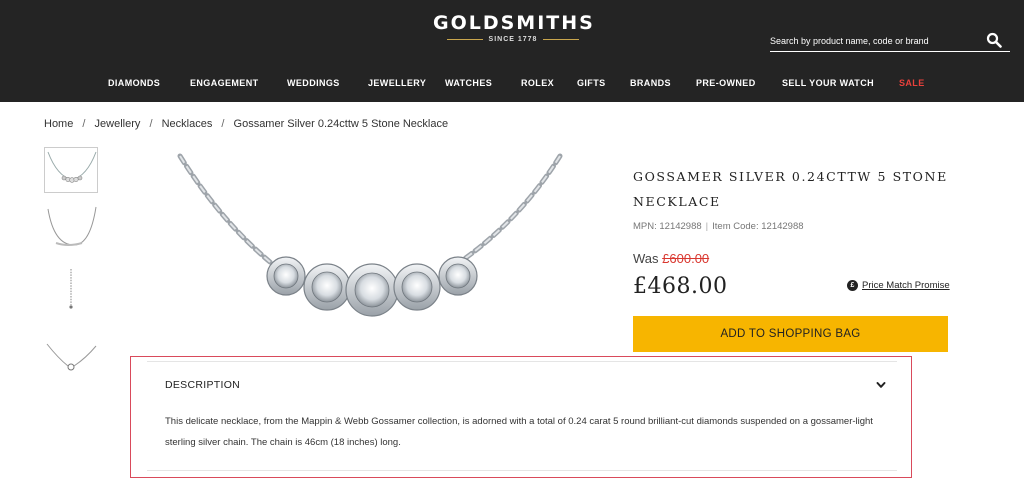 The image size is (1024, 493). What do you see at coordinates (726, 83) in the screenshot?
I see `nav-item-pre-owned: PRE-OWNED` at bounding box center [726, 83].